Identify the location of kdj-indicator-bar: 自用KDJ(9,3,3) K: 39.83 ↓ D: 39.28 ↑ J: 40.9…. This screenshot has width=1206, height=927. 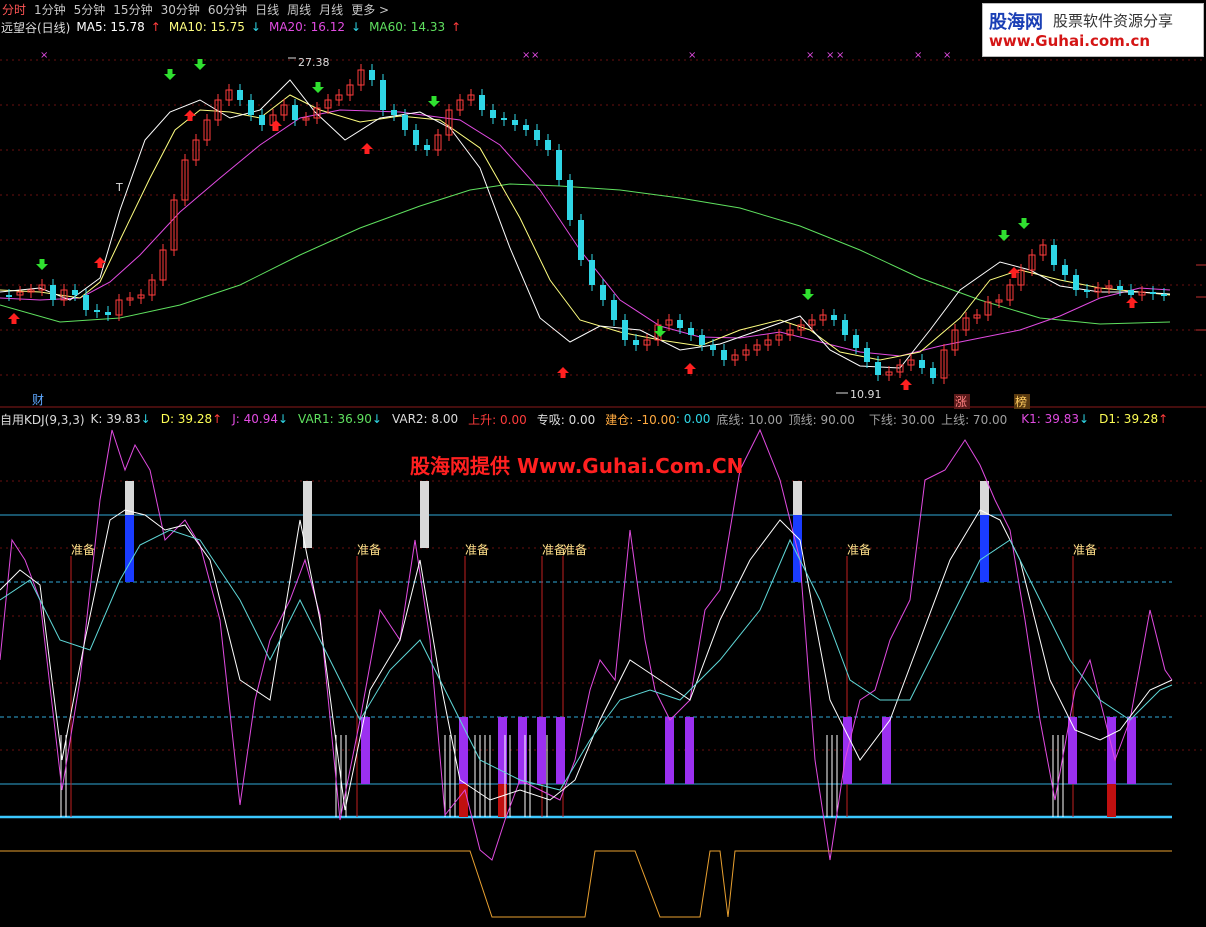
(584, 419).